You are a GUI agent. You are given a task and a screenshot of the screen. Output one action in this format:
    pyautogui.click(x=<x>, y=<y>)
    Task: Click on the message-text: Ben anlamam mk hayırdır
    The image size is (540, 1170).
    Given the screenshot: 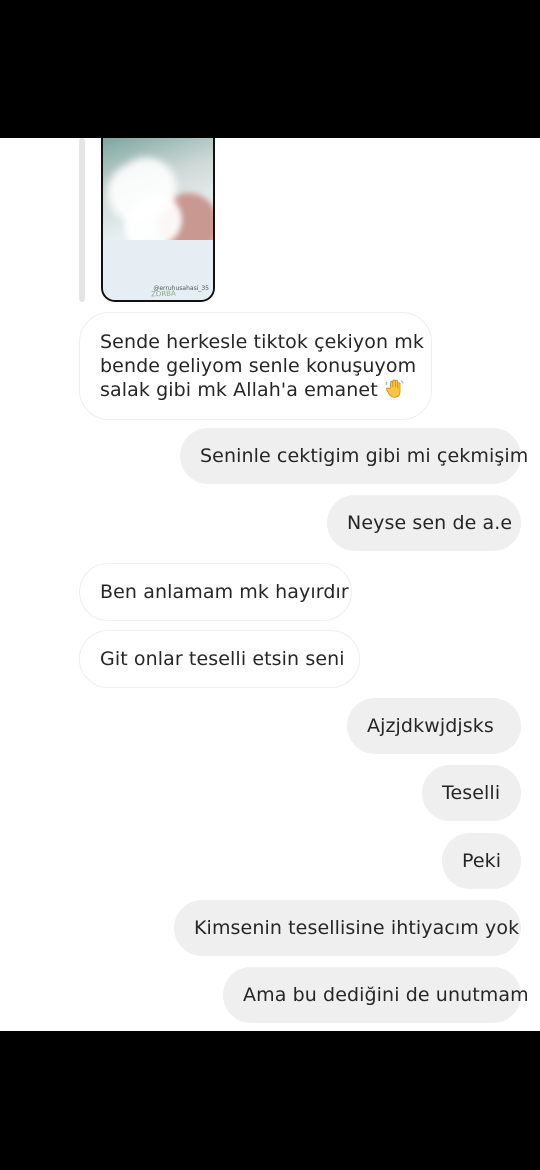 What is the action you would take?
    pyautogui.click(x=224, y=592)
    